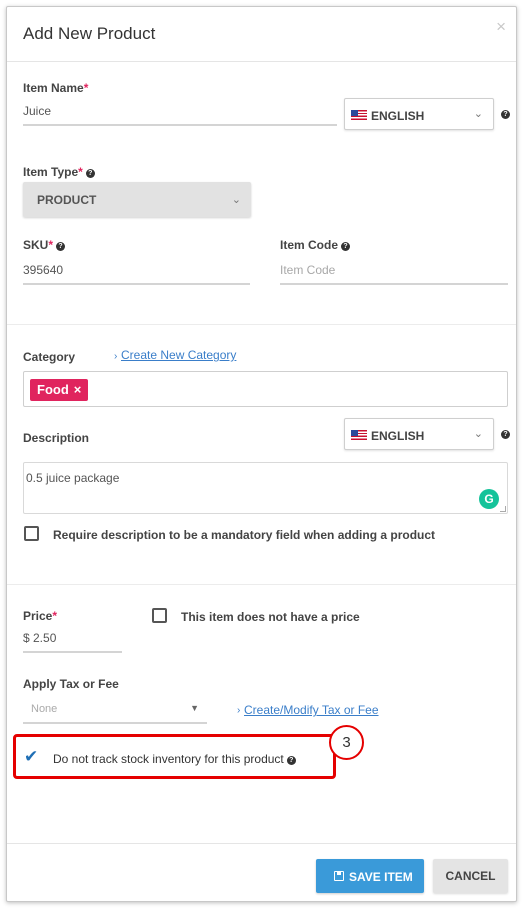  Describe the element at coordinates (370, 876) in the screenshot. I see `save-item-button: SAVE ITEM` at that location.